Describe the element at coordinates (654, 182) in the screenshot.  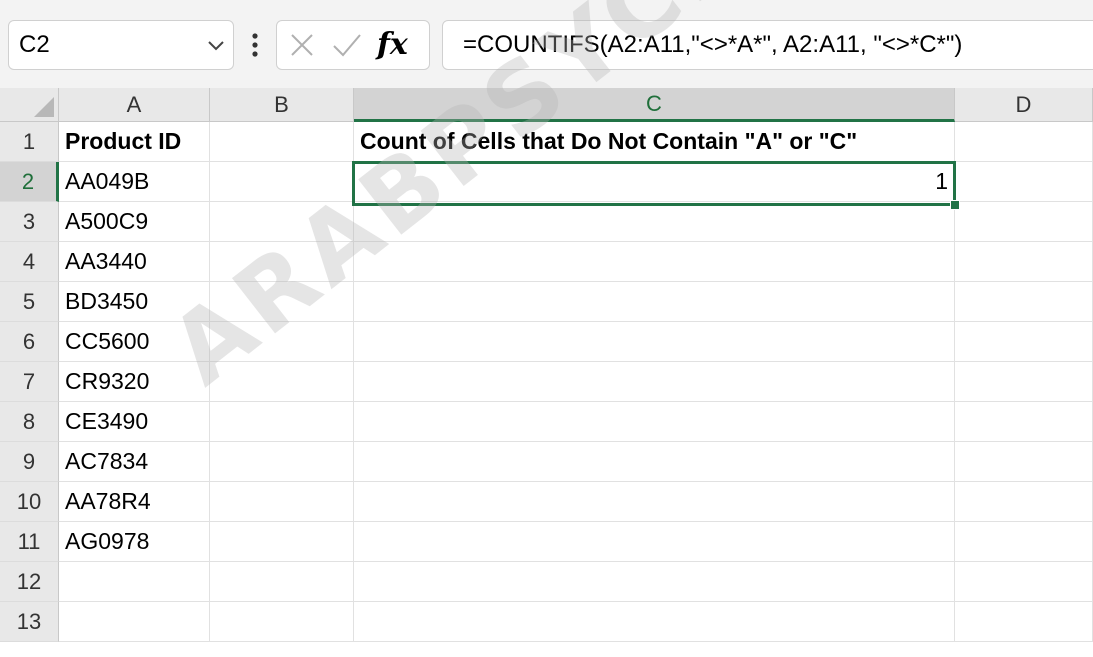
I see `cell-c2: 1` at that location.